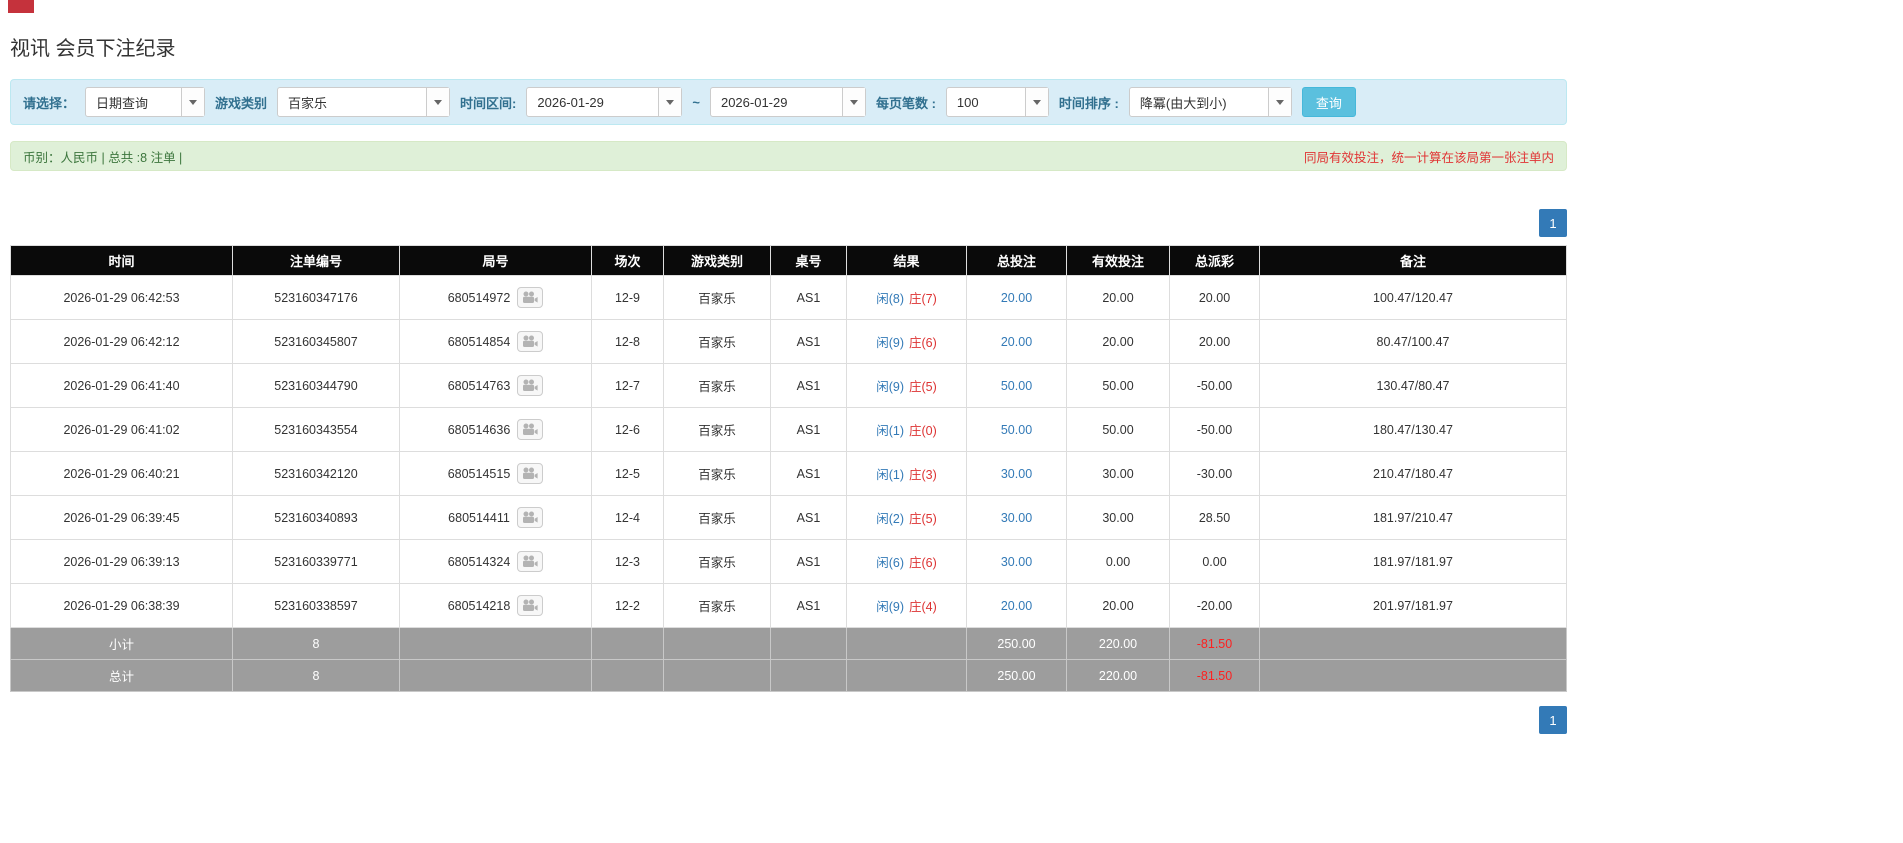 The image size is (1903, 843). I want to click on result-player: 闲(6), so click(890, 563).